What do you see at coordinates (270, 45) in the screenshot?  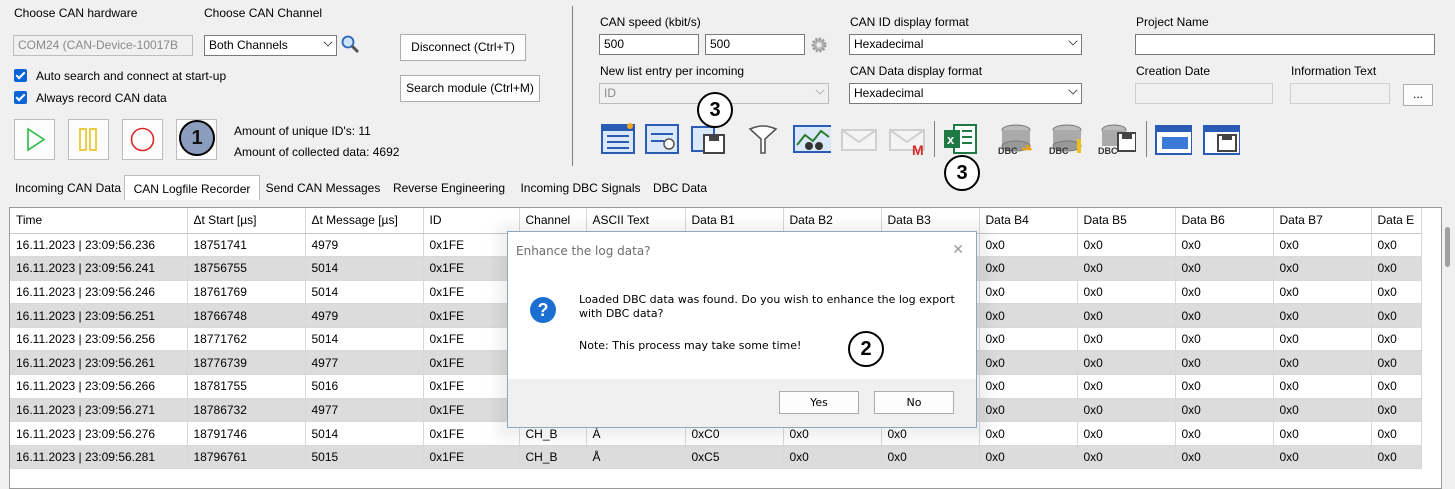 I see `channel-select: Both Channels` at bounding box center [270, 45].